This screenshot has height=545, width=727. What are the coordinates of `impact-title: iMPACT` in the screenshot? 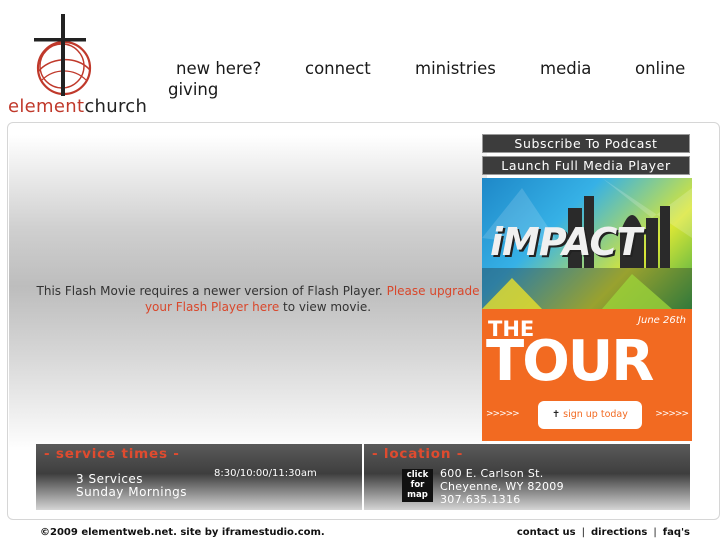 It's located at (566, 242).